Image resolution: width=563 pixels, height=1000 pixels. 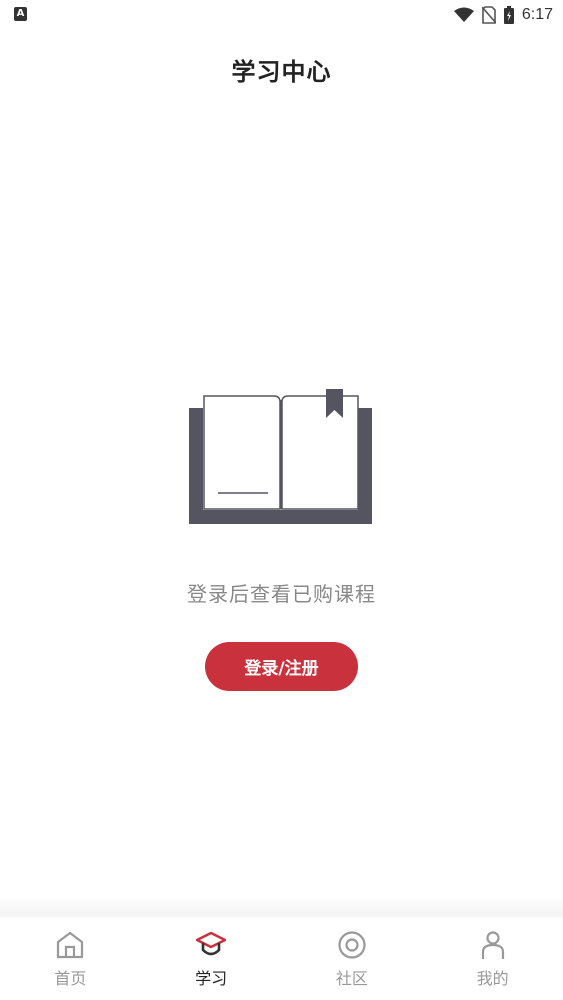 I want to click on app-notification-icon: A, so click(x=20, y=14).